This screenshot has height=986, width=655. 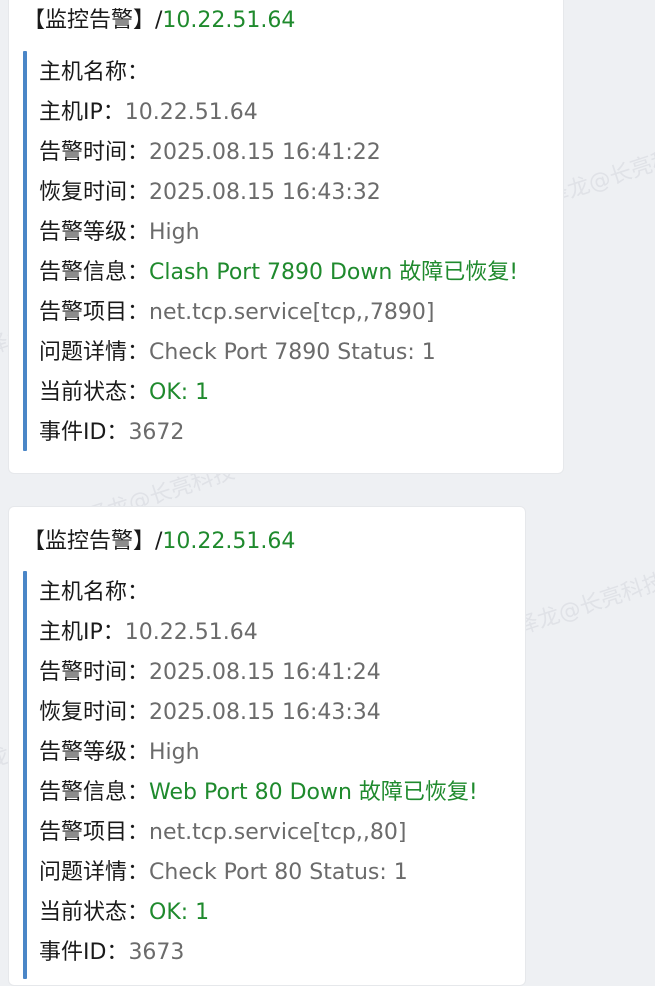 I want to click on field-value: 2025.08.15 16:41:24, so click(x=265, y=672).